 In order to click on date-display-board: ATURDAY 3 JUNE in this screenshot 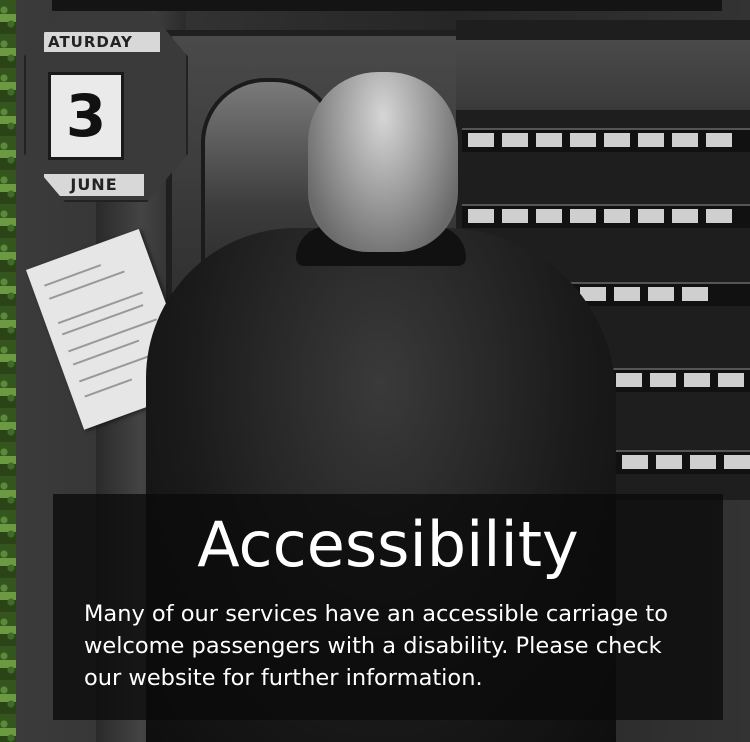, I will do `click(106, 105)`.